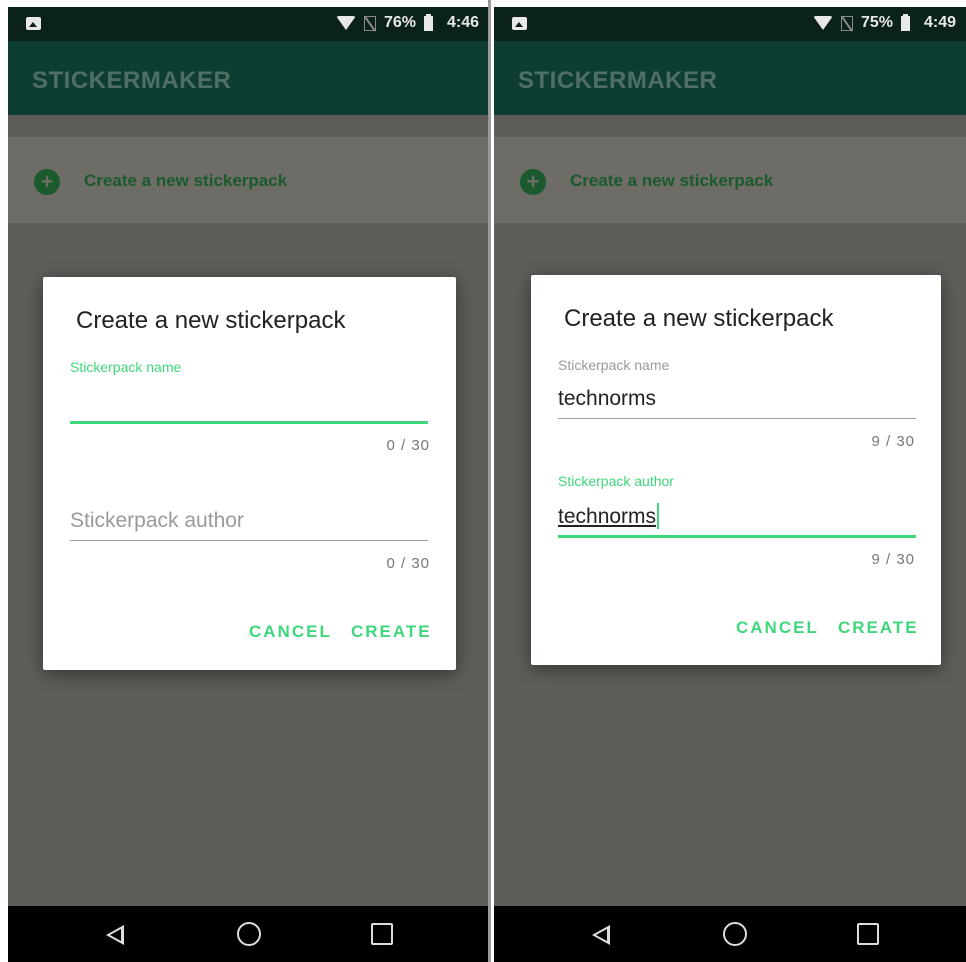 This screenshot has height=962, width=966. Describe the element at coordinates (399, 22) in the screenshot. I see `battery-percent: 76%` at that location.